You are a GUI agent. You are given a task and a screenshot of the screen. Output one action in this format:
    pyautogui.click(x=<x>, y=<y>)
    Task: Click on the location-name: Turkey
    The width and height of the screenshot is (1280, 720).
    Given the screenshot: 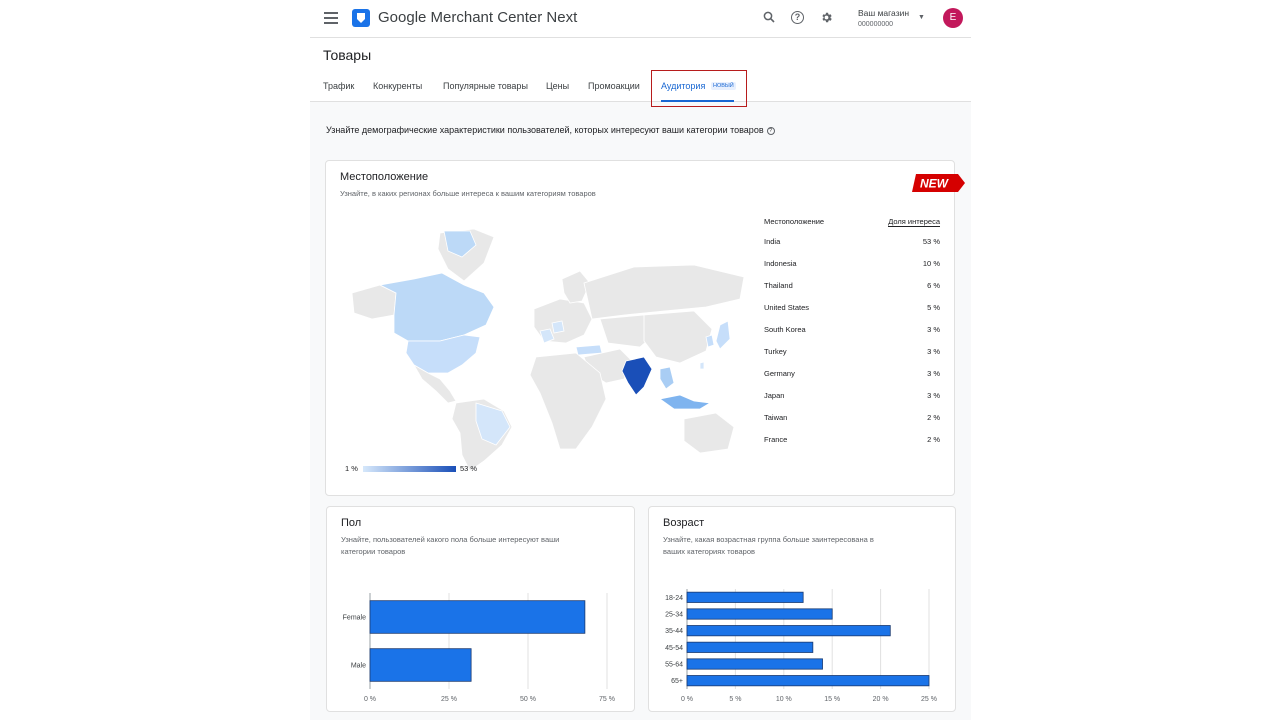 What is the action you would take?
    pyautogui.click(x=775, y=351)
    